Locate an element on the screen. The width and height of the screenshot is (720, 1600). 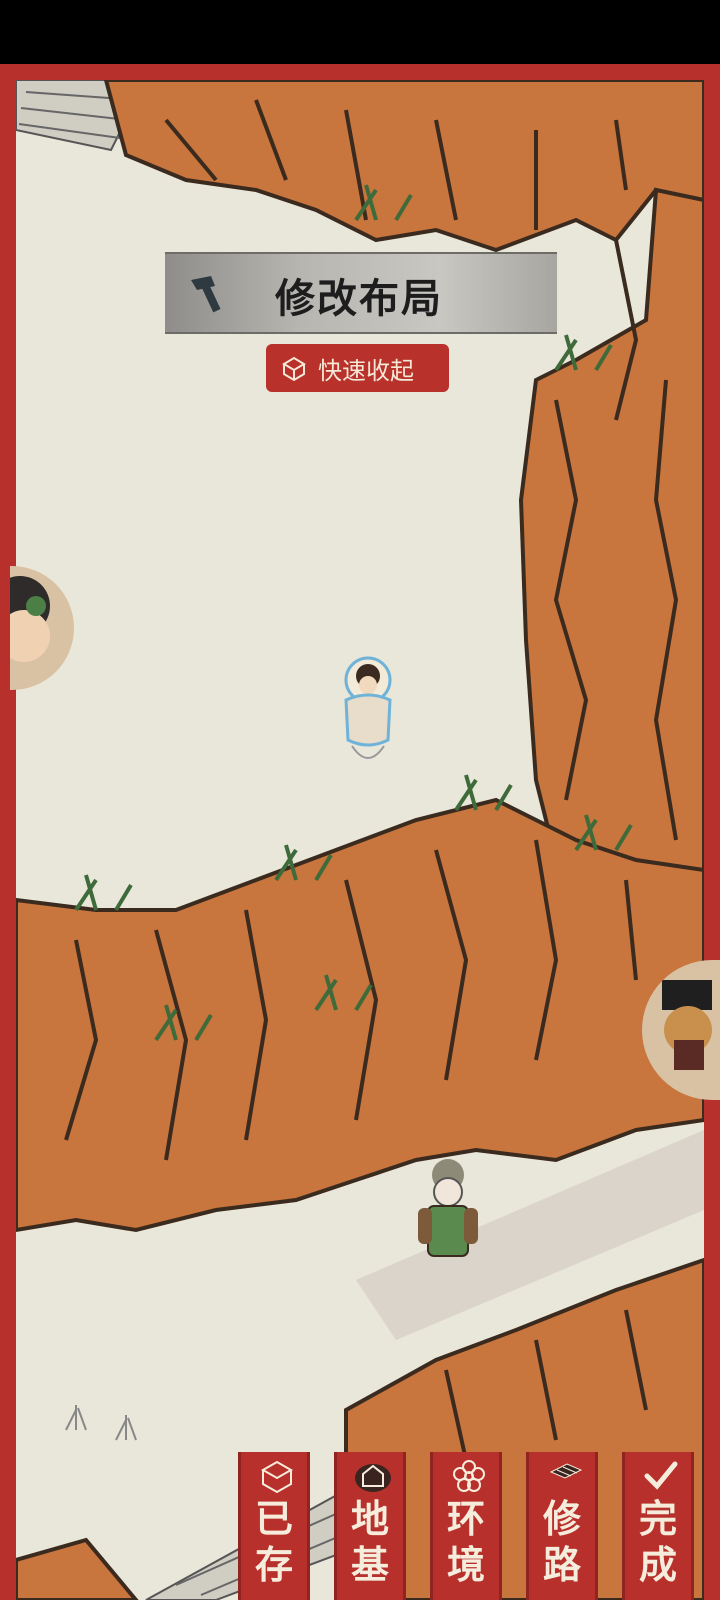
tab-done: 完 成 is located at coordinates (658, 1526).